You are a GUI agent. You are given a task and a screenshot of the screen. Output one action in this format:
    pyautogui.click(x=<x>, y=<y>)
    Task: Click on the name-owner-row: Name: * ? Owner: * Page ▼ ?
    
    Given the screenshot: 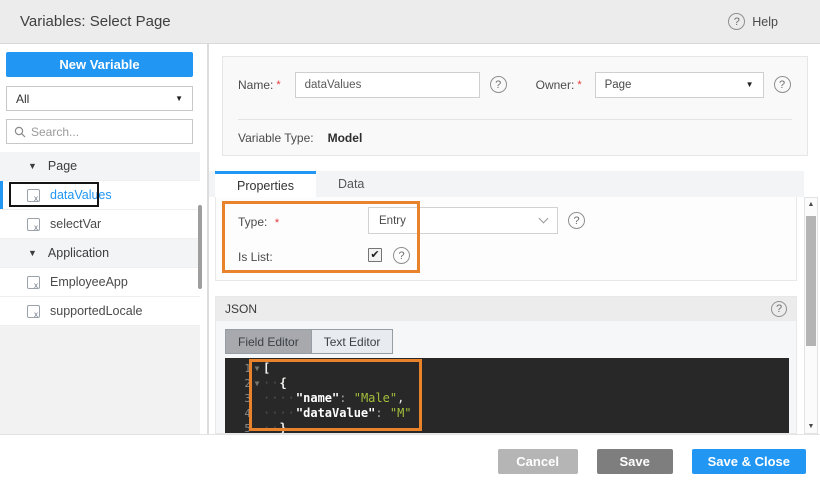 What is the action you would take?
    pyautogui.click(x=515, y=84)
    